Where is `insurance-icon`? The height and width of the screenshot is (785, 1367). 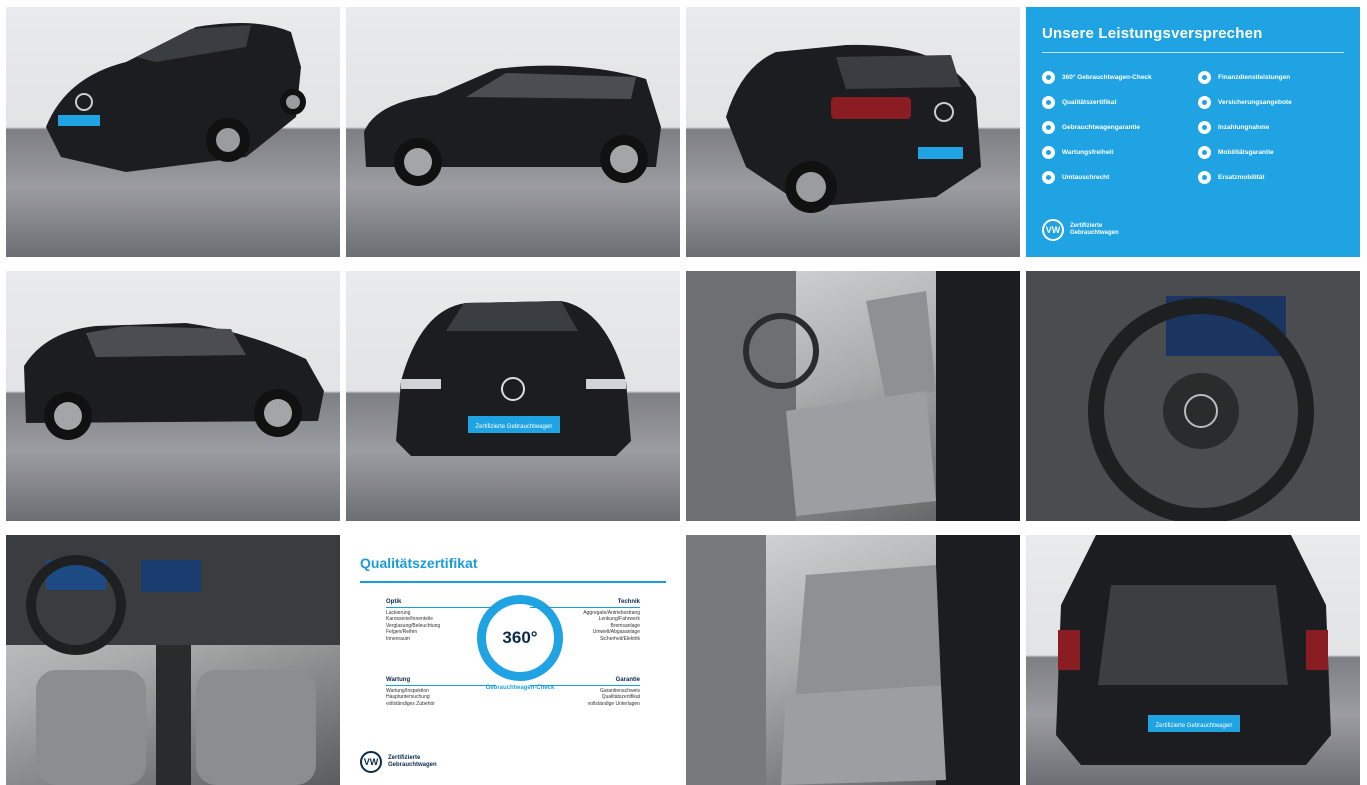
insurance-icon is located at coordinates (1204, 102).